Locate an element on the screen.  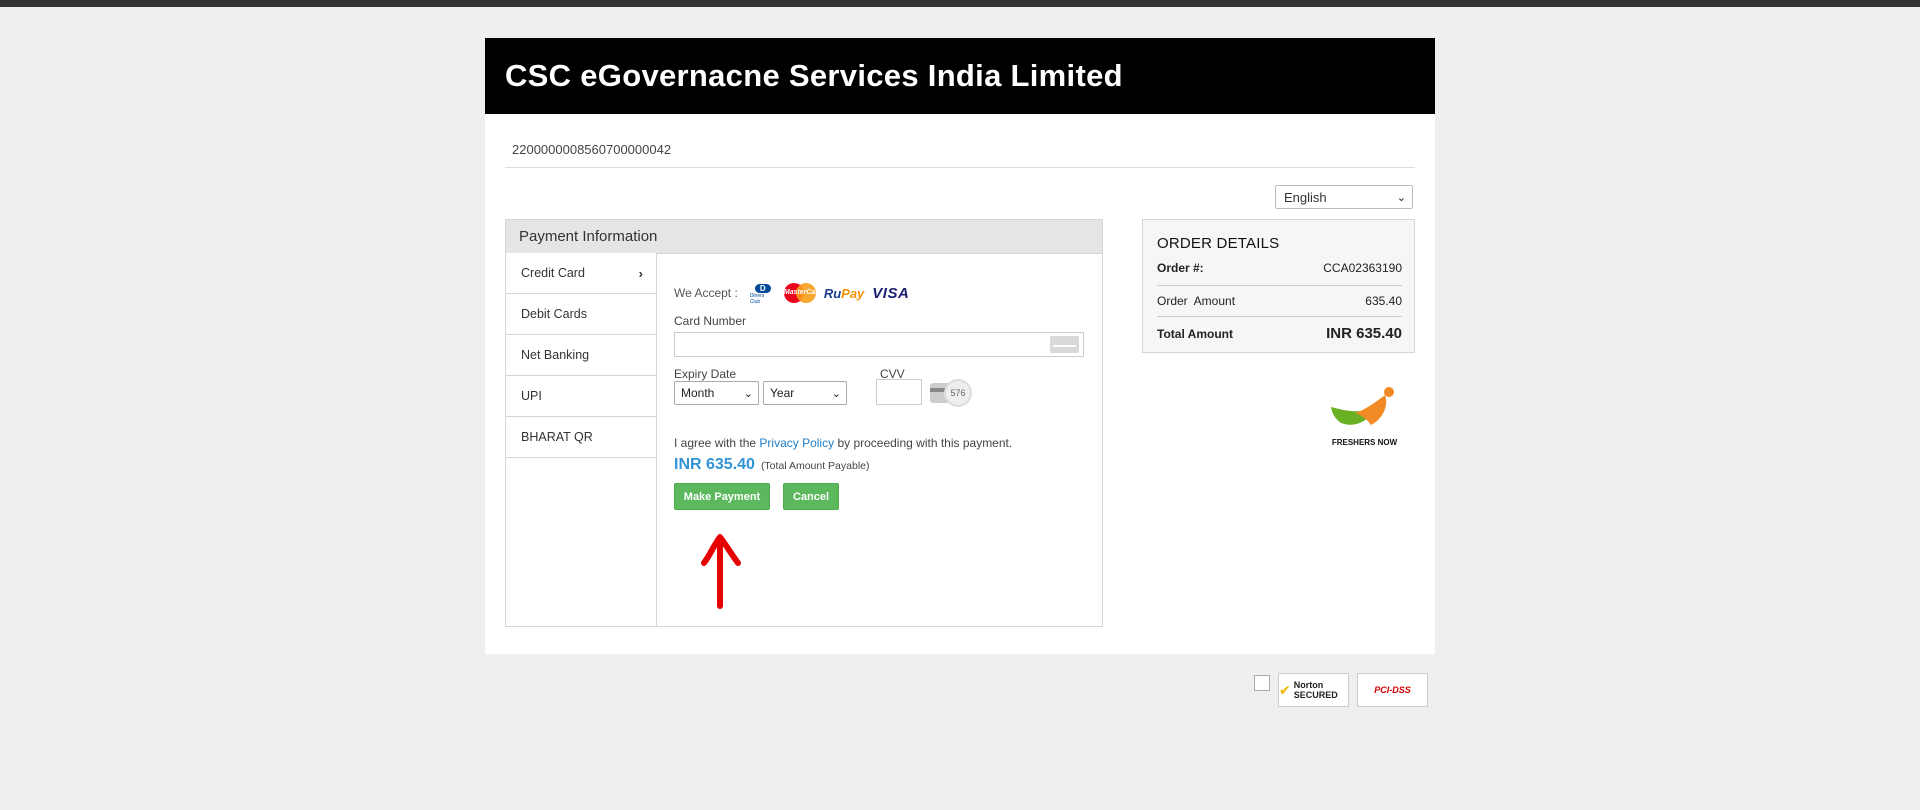
year-value: Year is located at coordinates (782, 393).